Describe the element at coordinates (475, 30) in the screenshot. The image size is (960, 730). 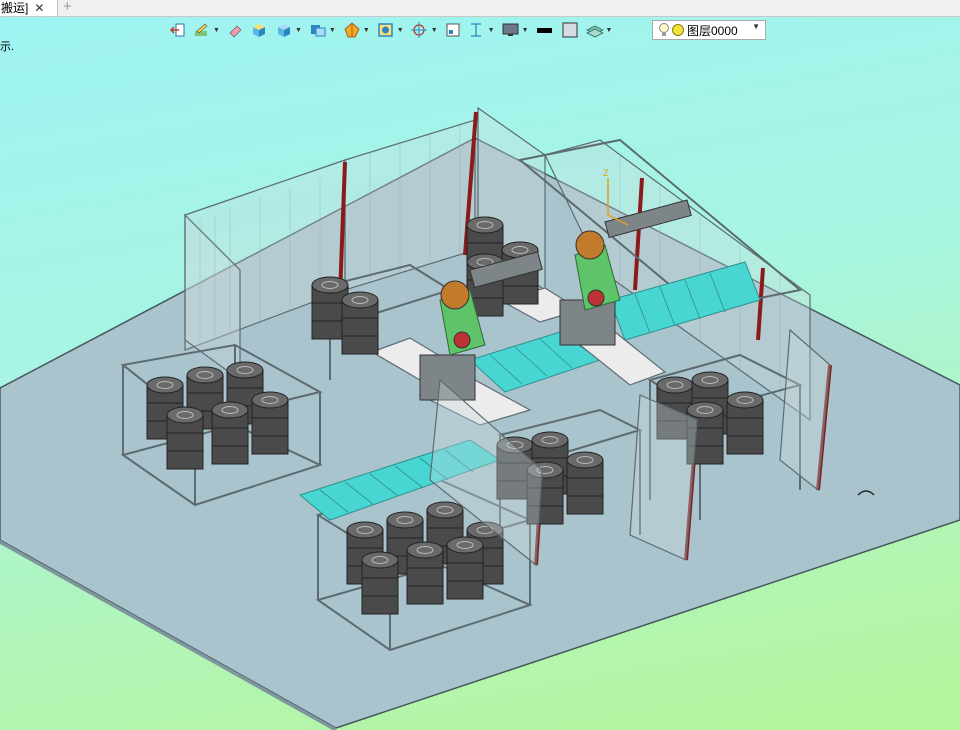
I see `dimension-icon` at that location.